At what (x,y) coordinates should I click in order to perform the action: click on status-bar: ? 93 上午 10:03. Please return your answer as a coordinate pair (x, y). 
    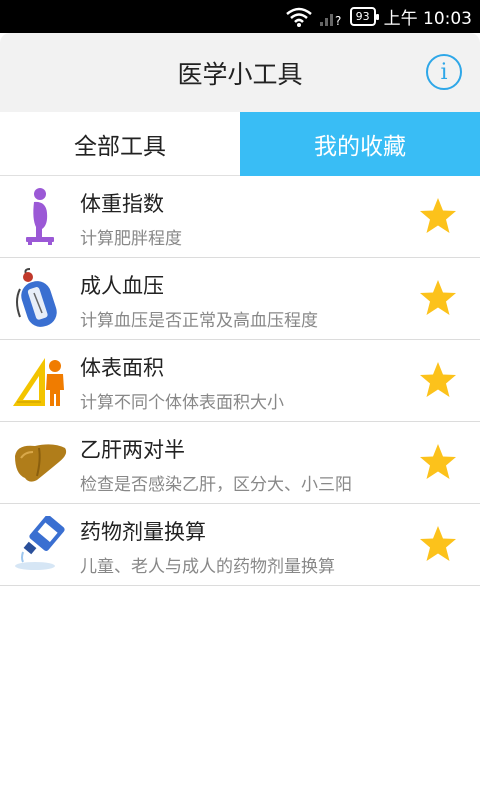
    Looking at the image, I should click on (240, 16).